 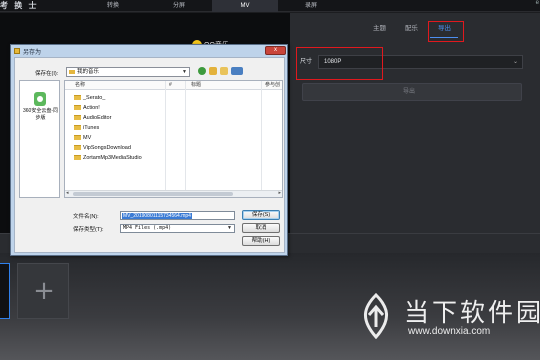 I want to click on column-divider, so click(x=261, y=139).